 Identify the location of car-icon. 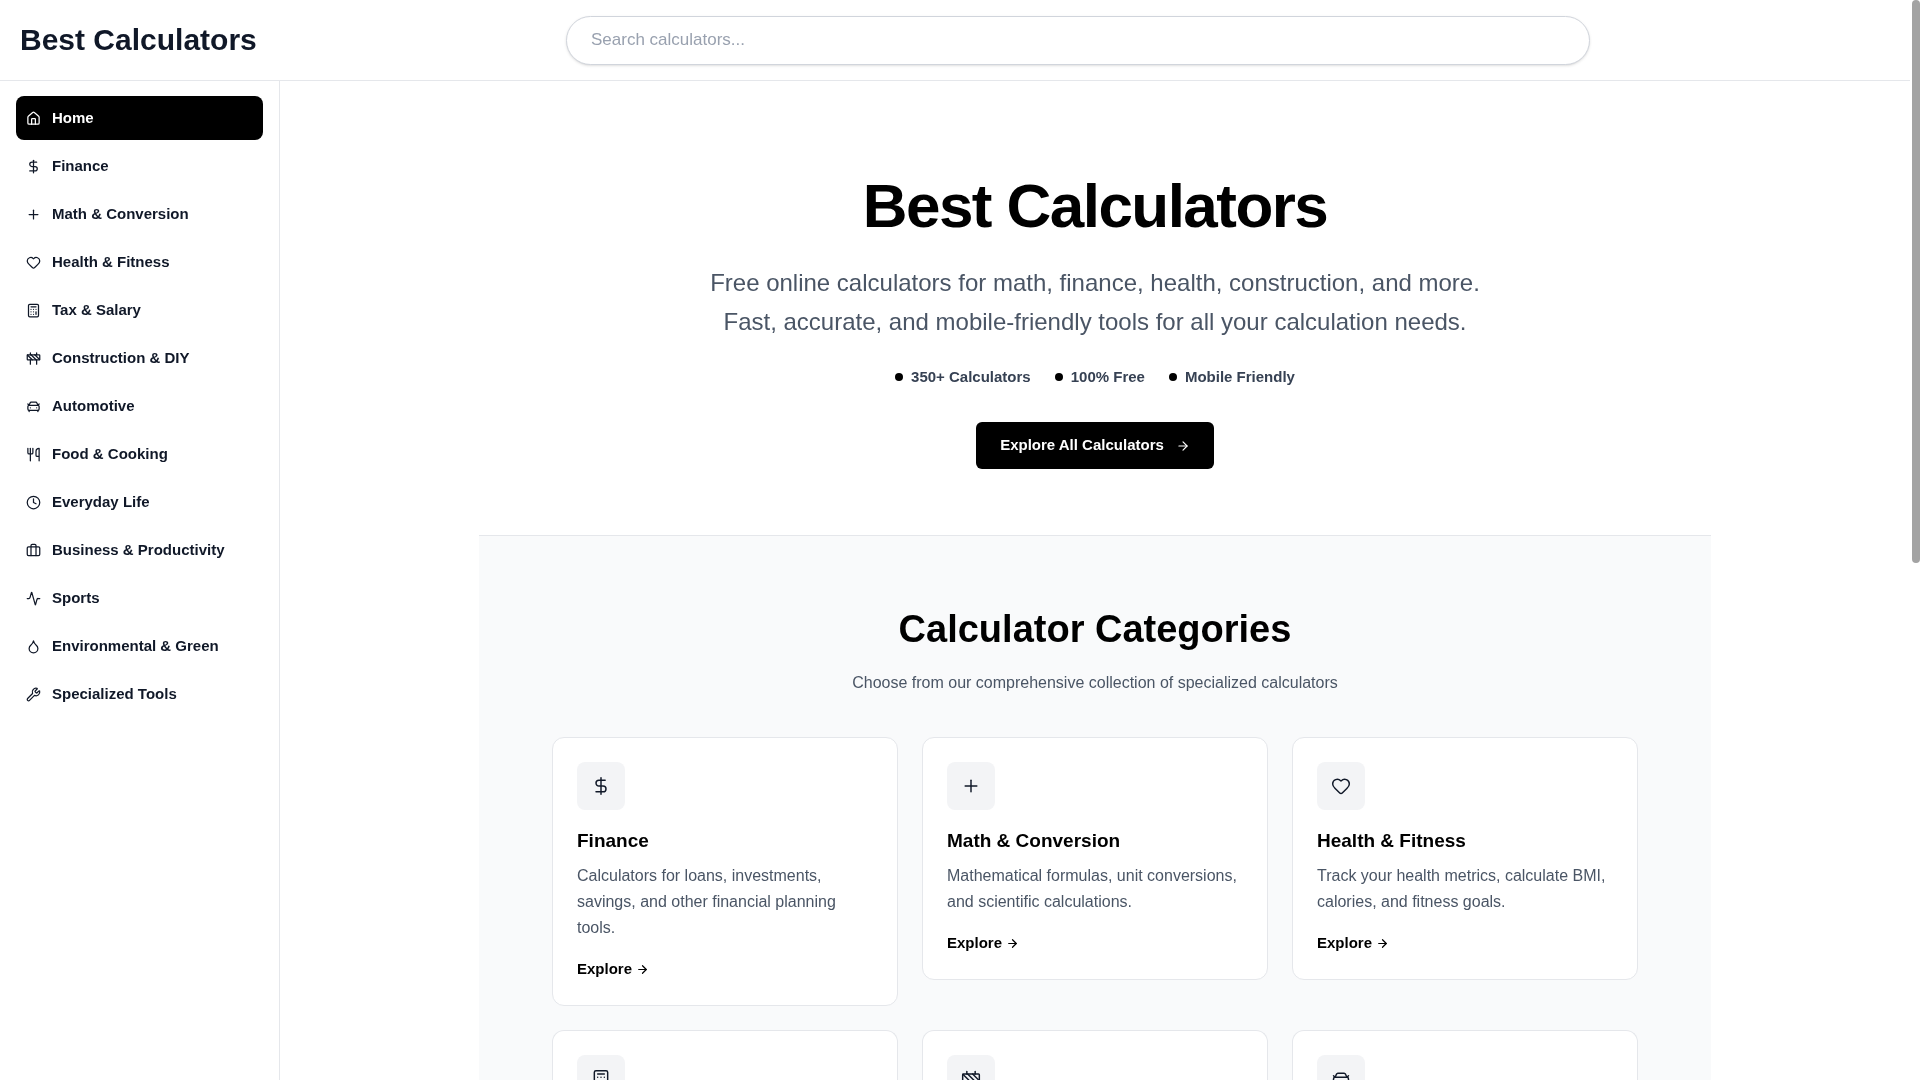
(33, 406).